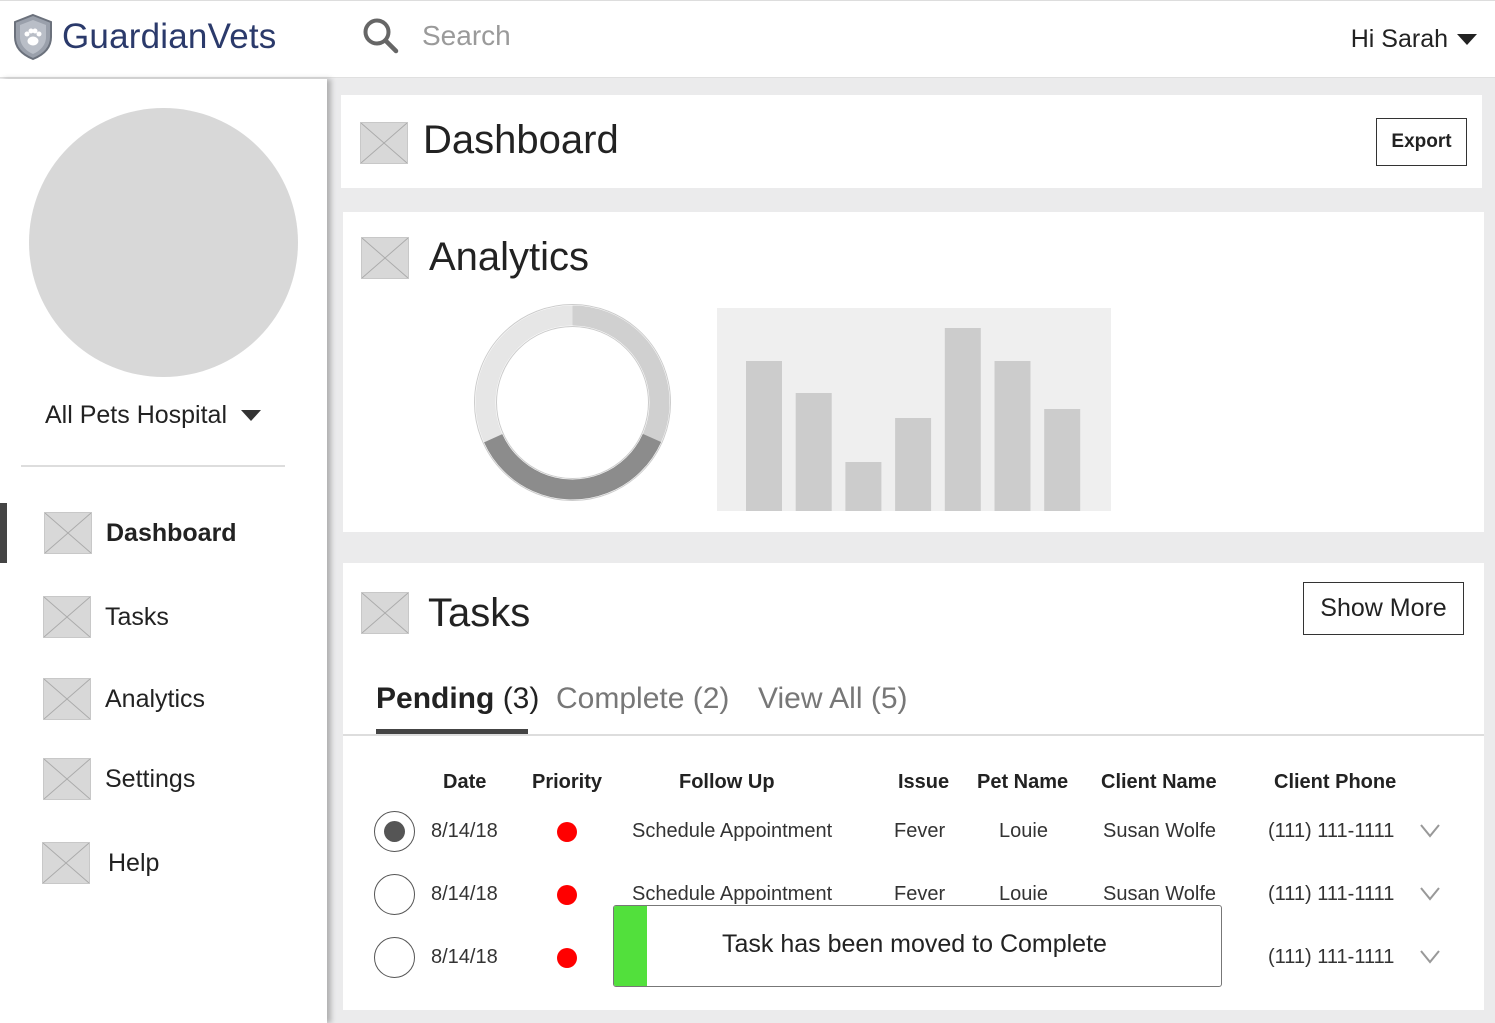  What do you see at coordinates (435, 698) in the screenshot?
I see `tab-label: Pending` at bounding box center [435, 698].